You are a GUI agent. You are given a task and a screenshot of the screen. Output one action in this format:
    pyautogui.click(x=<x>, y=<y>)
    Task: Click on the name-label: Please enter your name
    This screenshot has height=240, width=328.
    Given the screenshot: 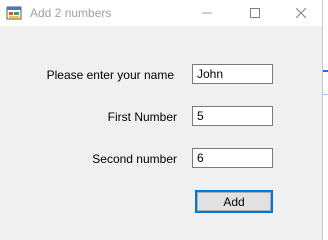 What is the action you would take?
    pyautogui.click(x=110, y=75)
    